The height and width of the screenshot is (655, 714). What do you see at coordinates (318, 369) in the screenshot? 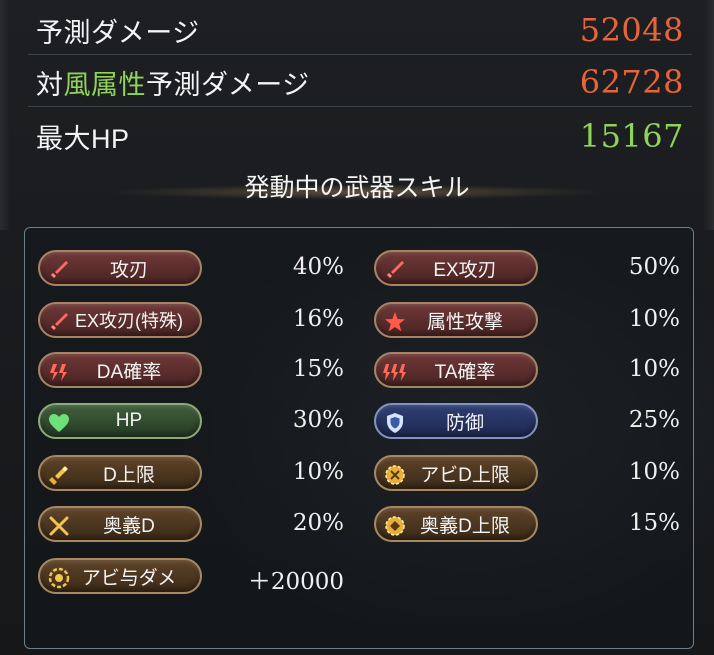
I see `skill-4-value: 15%` at bounding box center [318, 369].